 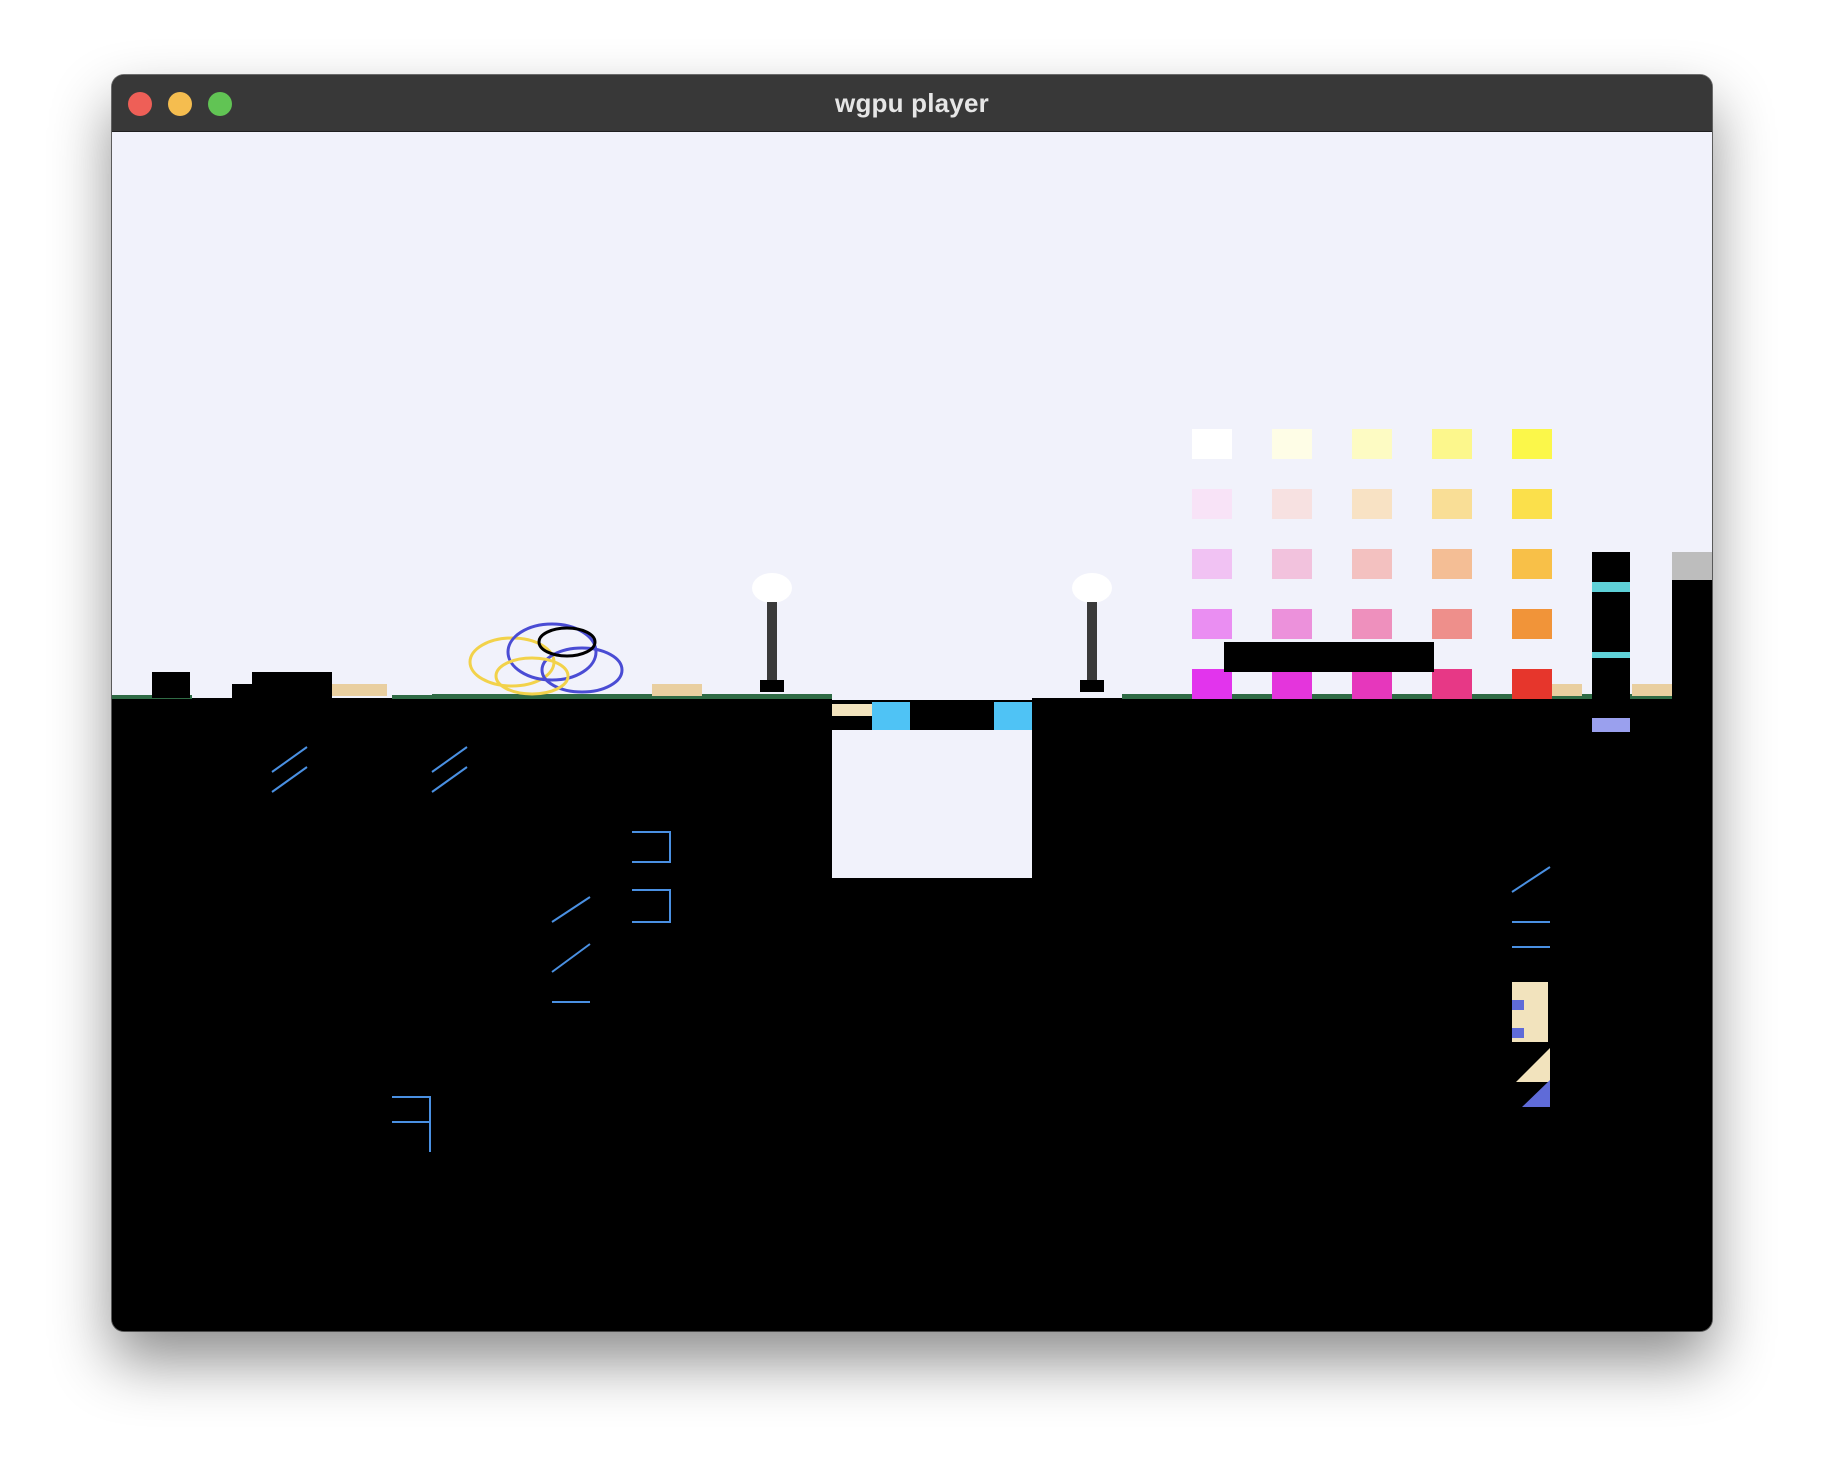 I want to click on pillar, so click(x=1692, y=640).